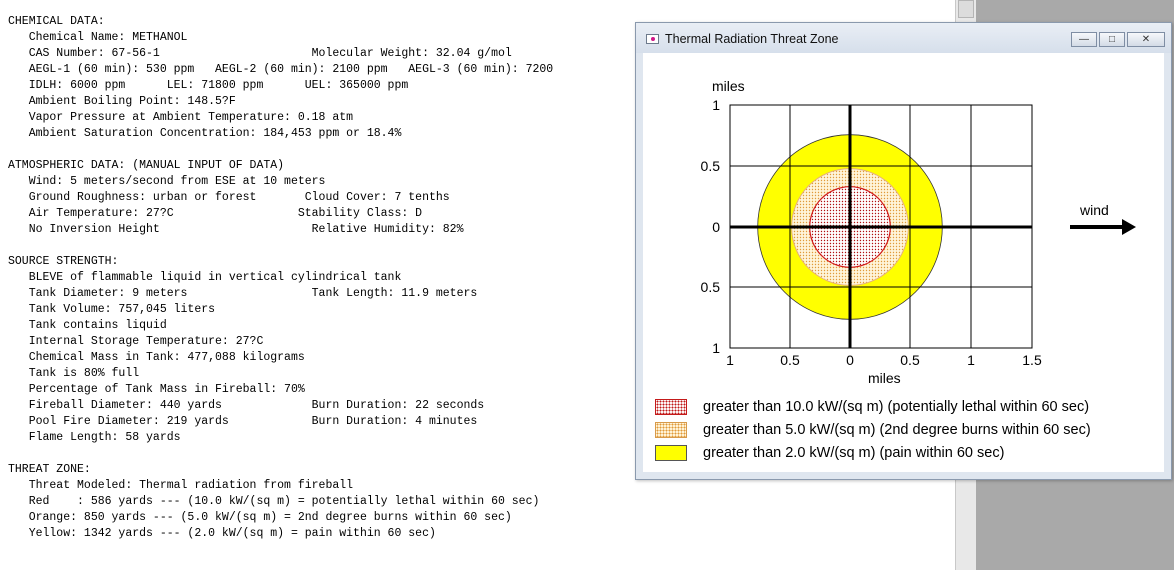 This screenshot has height=570, width=1174. I want to click on legend-swatch-orange, so click(671, 430).